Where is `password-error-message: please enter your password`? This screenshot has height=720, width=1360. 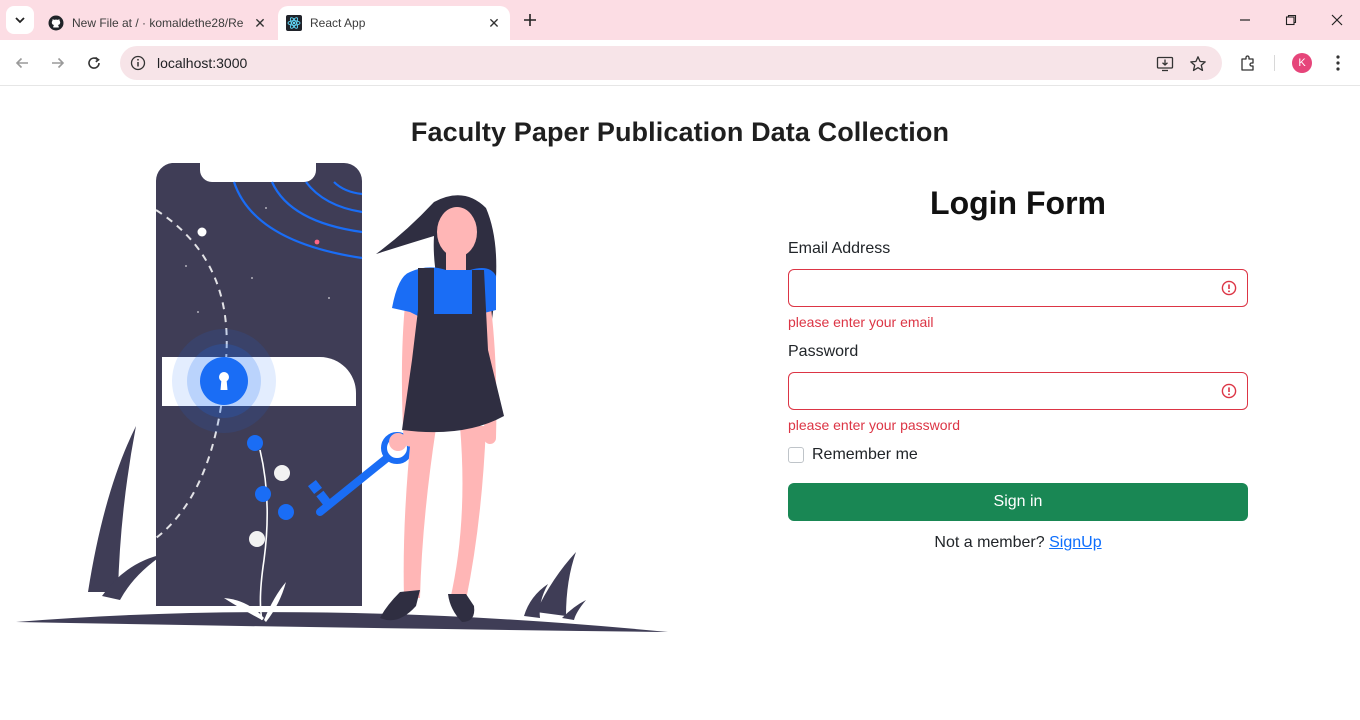
password-error-message: please enter your password is located at coordinates (874, 425).